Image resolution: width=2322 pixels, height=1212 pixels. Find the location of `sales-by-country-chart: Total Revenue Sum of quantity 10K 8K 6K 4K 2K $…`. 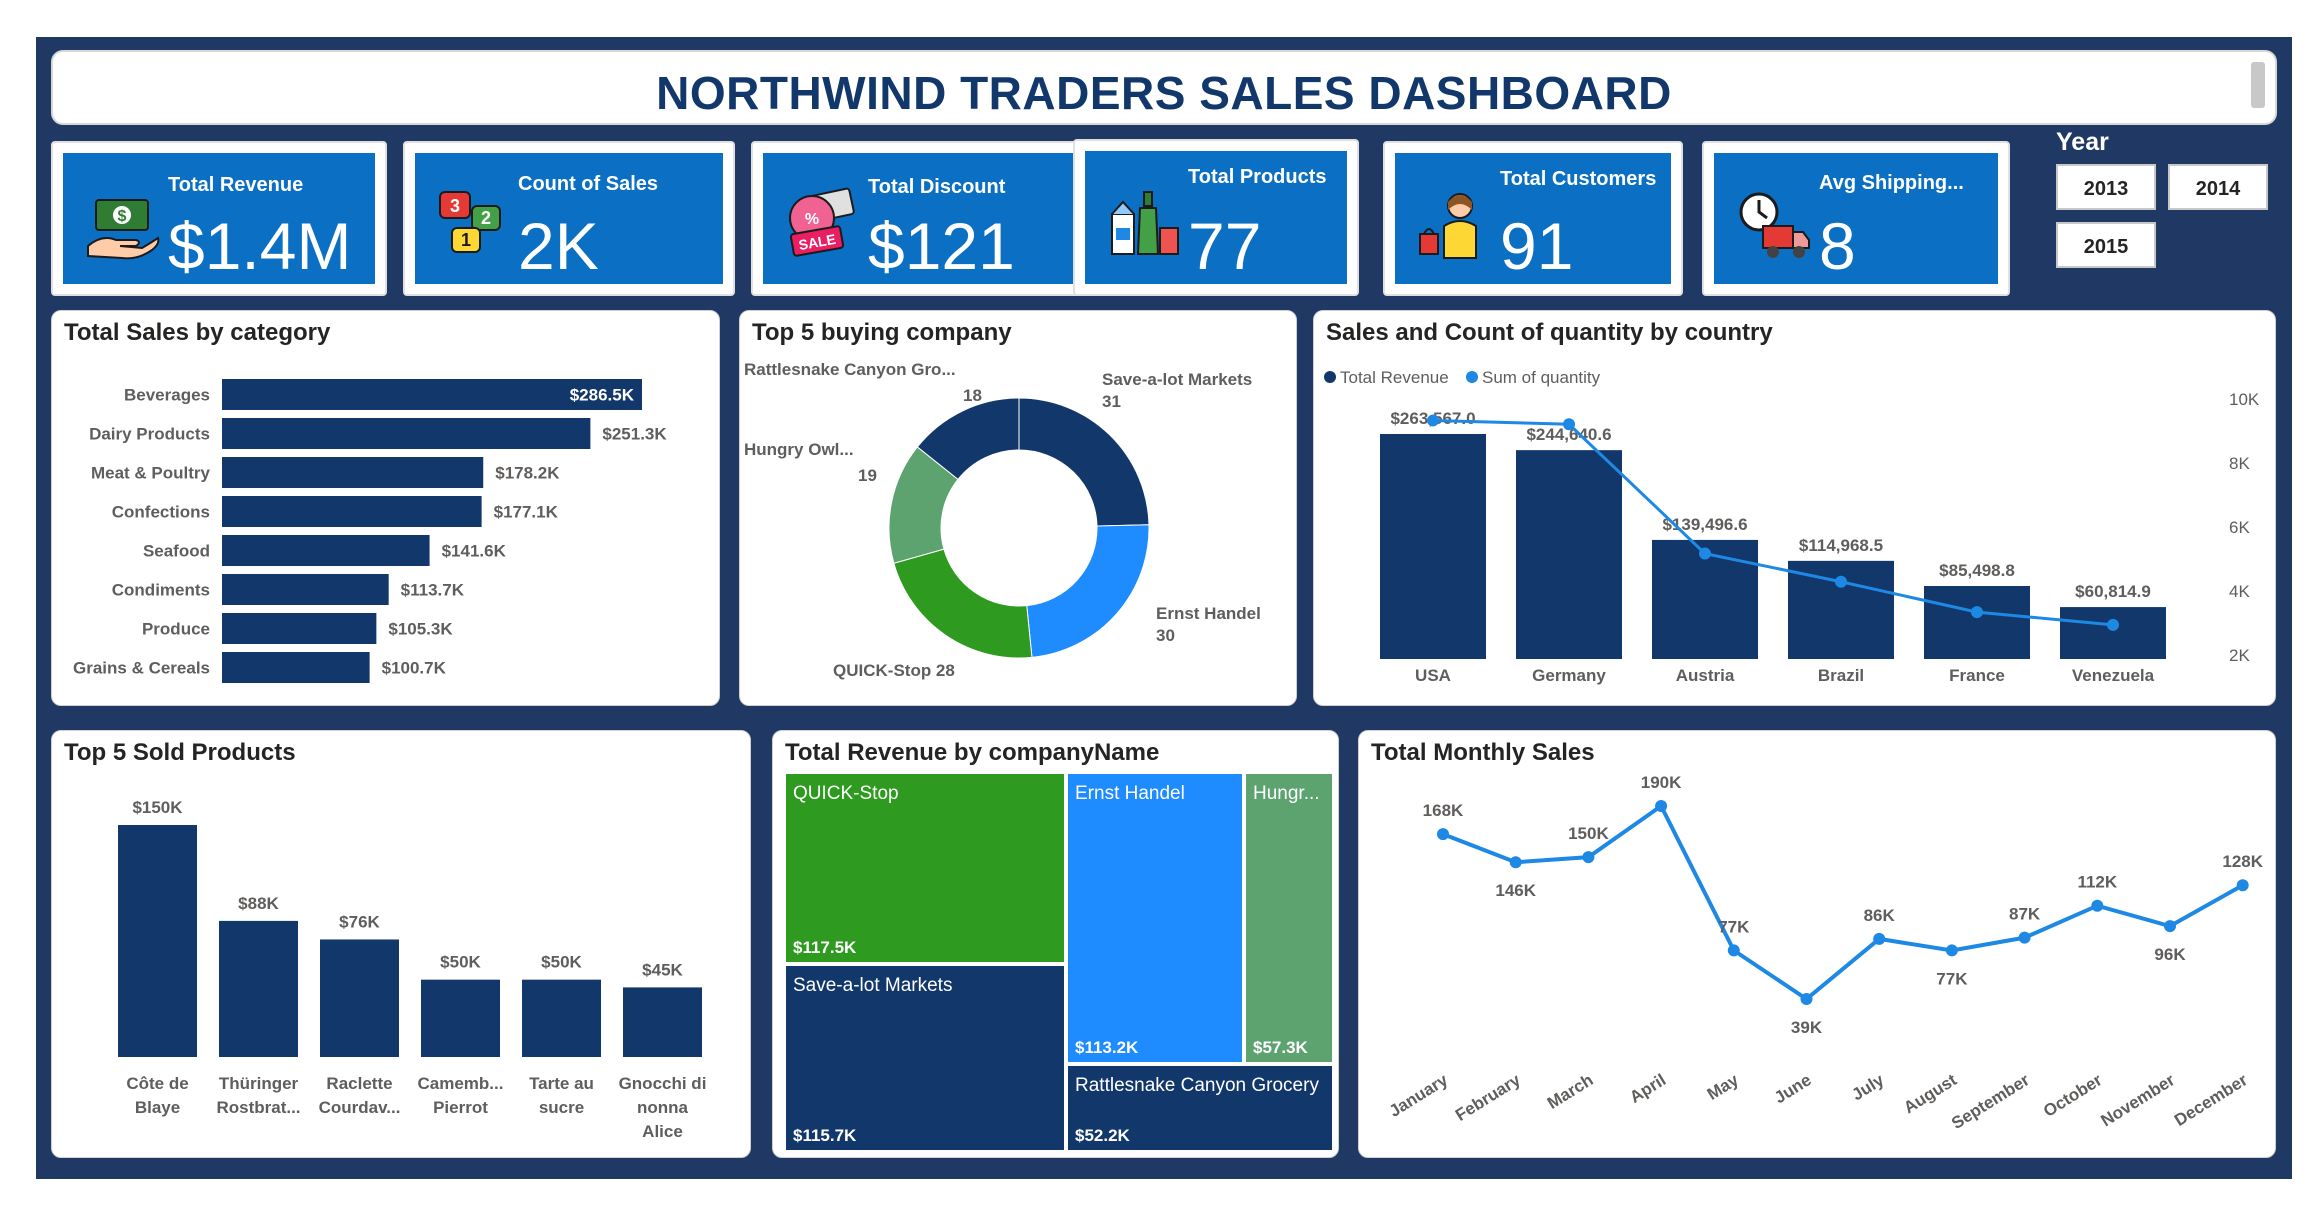

sales-by-country-chart: Total Revenue Sum of quantity 10K 8K 6K 4K 2K $… is located at coordinates (1792, 526).